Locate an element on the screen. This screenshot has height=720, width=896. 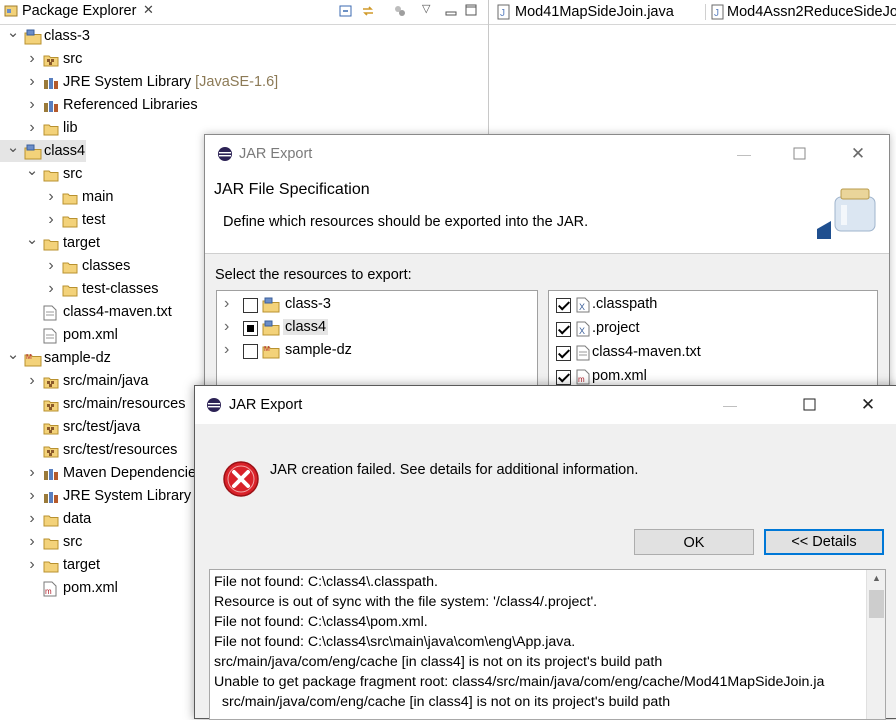
file-label: class4-maven.txt is located at coordinates (646, 352).